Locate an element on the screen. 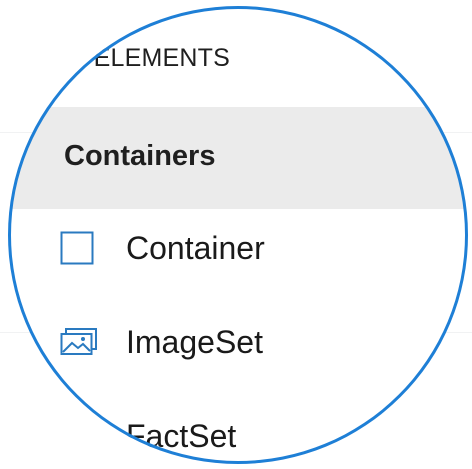 This screenshot has width=472, height=469. toolbox-item-label: Container is located at coordinates (195, 247).